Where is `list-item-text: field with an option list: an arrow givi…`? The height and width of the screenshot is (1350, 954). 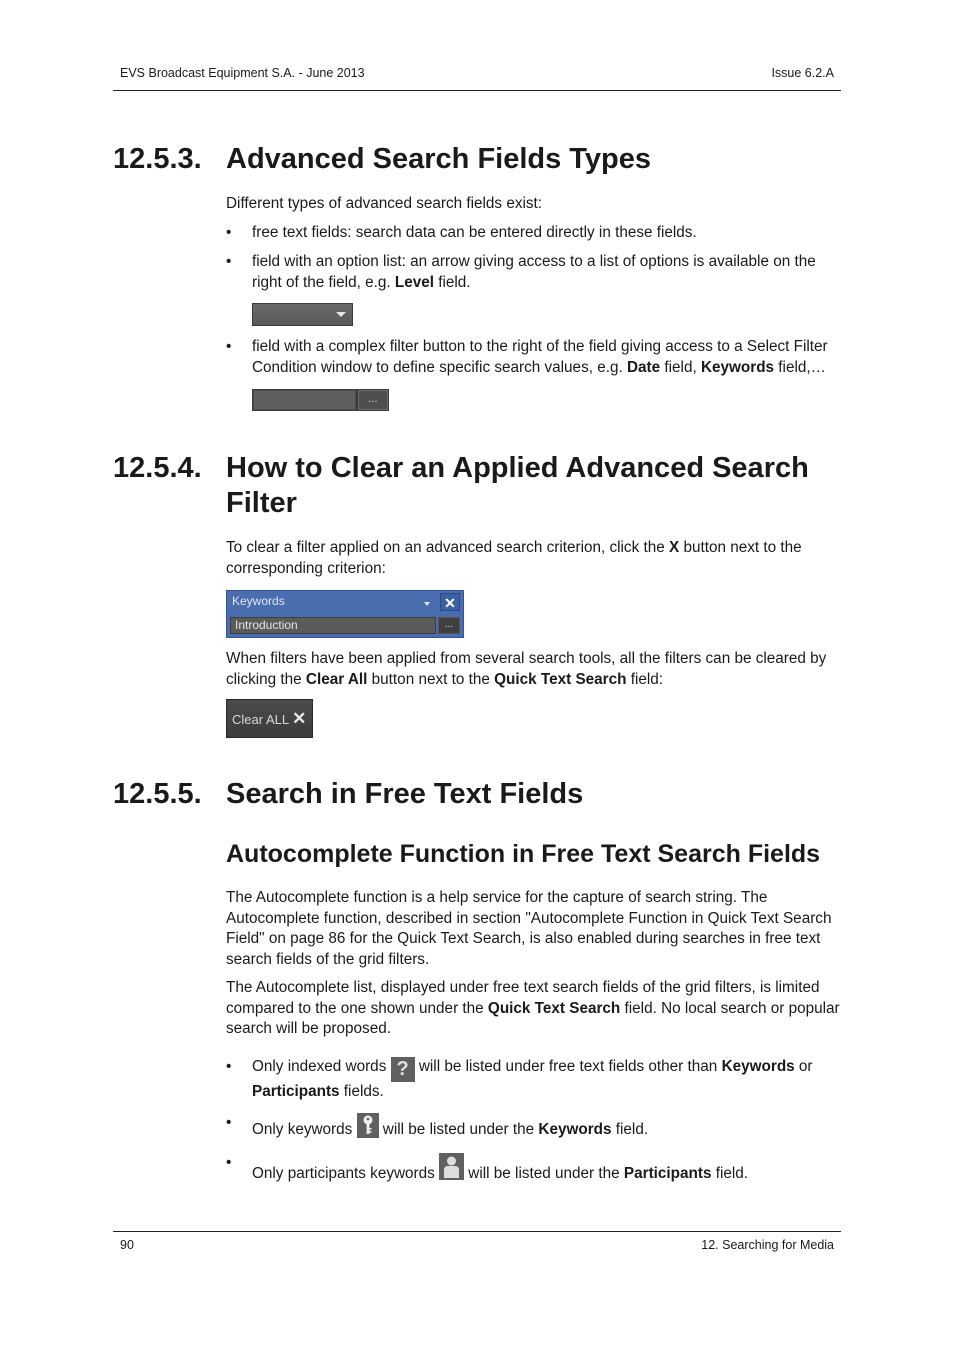 list-item-text: field with an option list: an arrow givi… is located at coordinates (534, 272).